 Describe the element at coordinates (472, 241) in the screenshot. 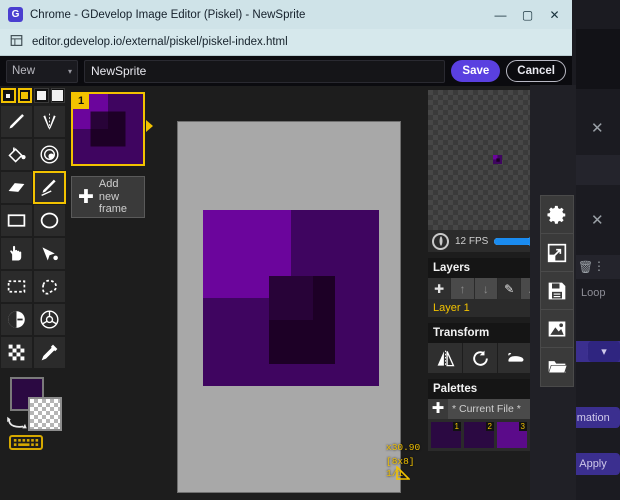

I see `fps-label: 12 FPS` at that location.